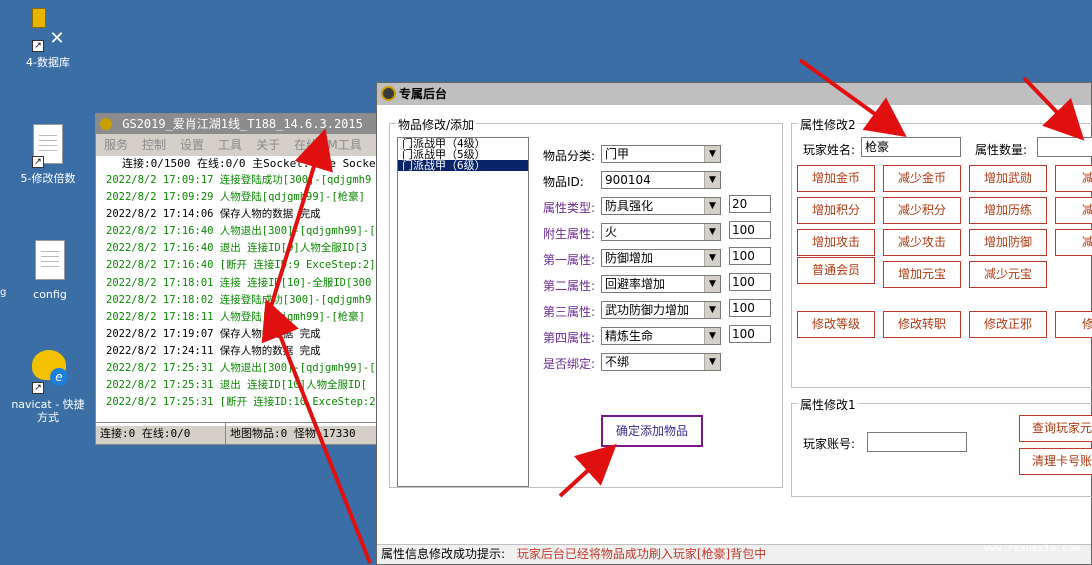  What do you see at coordinates (617, 362) in the screenshot?
I see `item-field-value: 不绑` at bounding box center [617, 362].